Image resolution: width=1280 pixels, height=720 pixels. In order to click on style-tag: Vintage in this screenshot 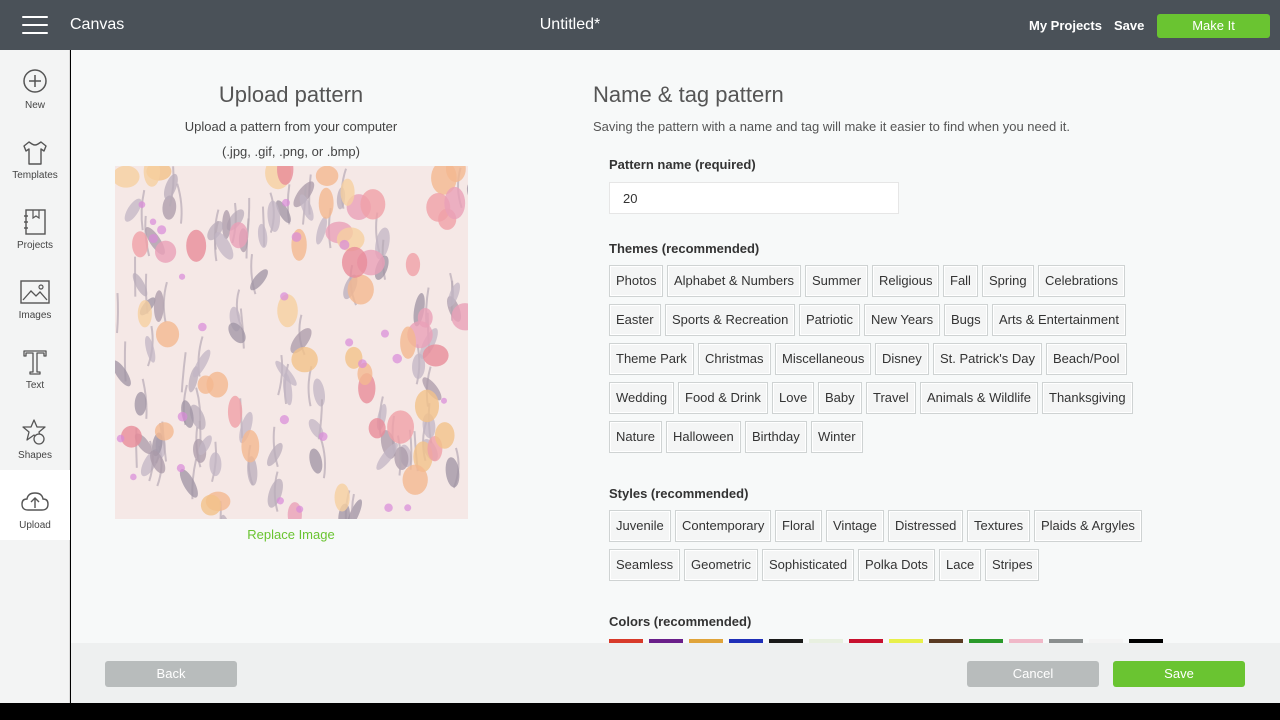, I will do `click(855, 526)`.